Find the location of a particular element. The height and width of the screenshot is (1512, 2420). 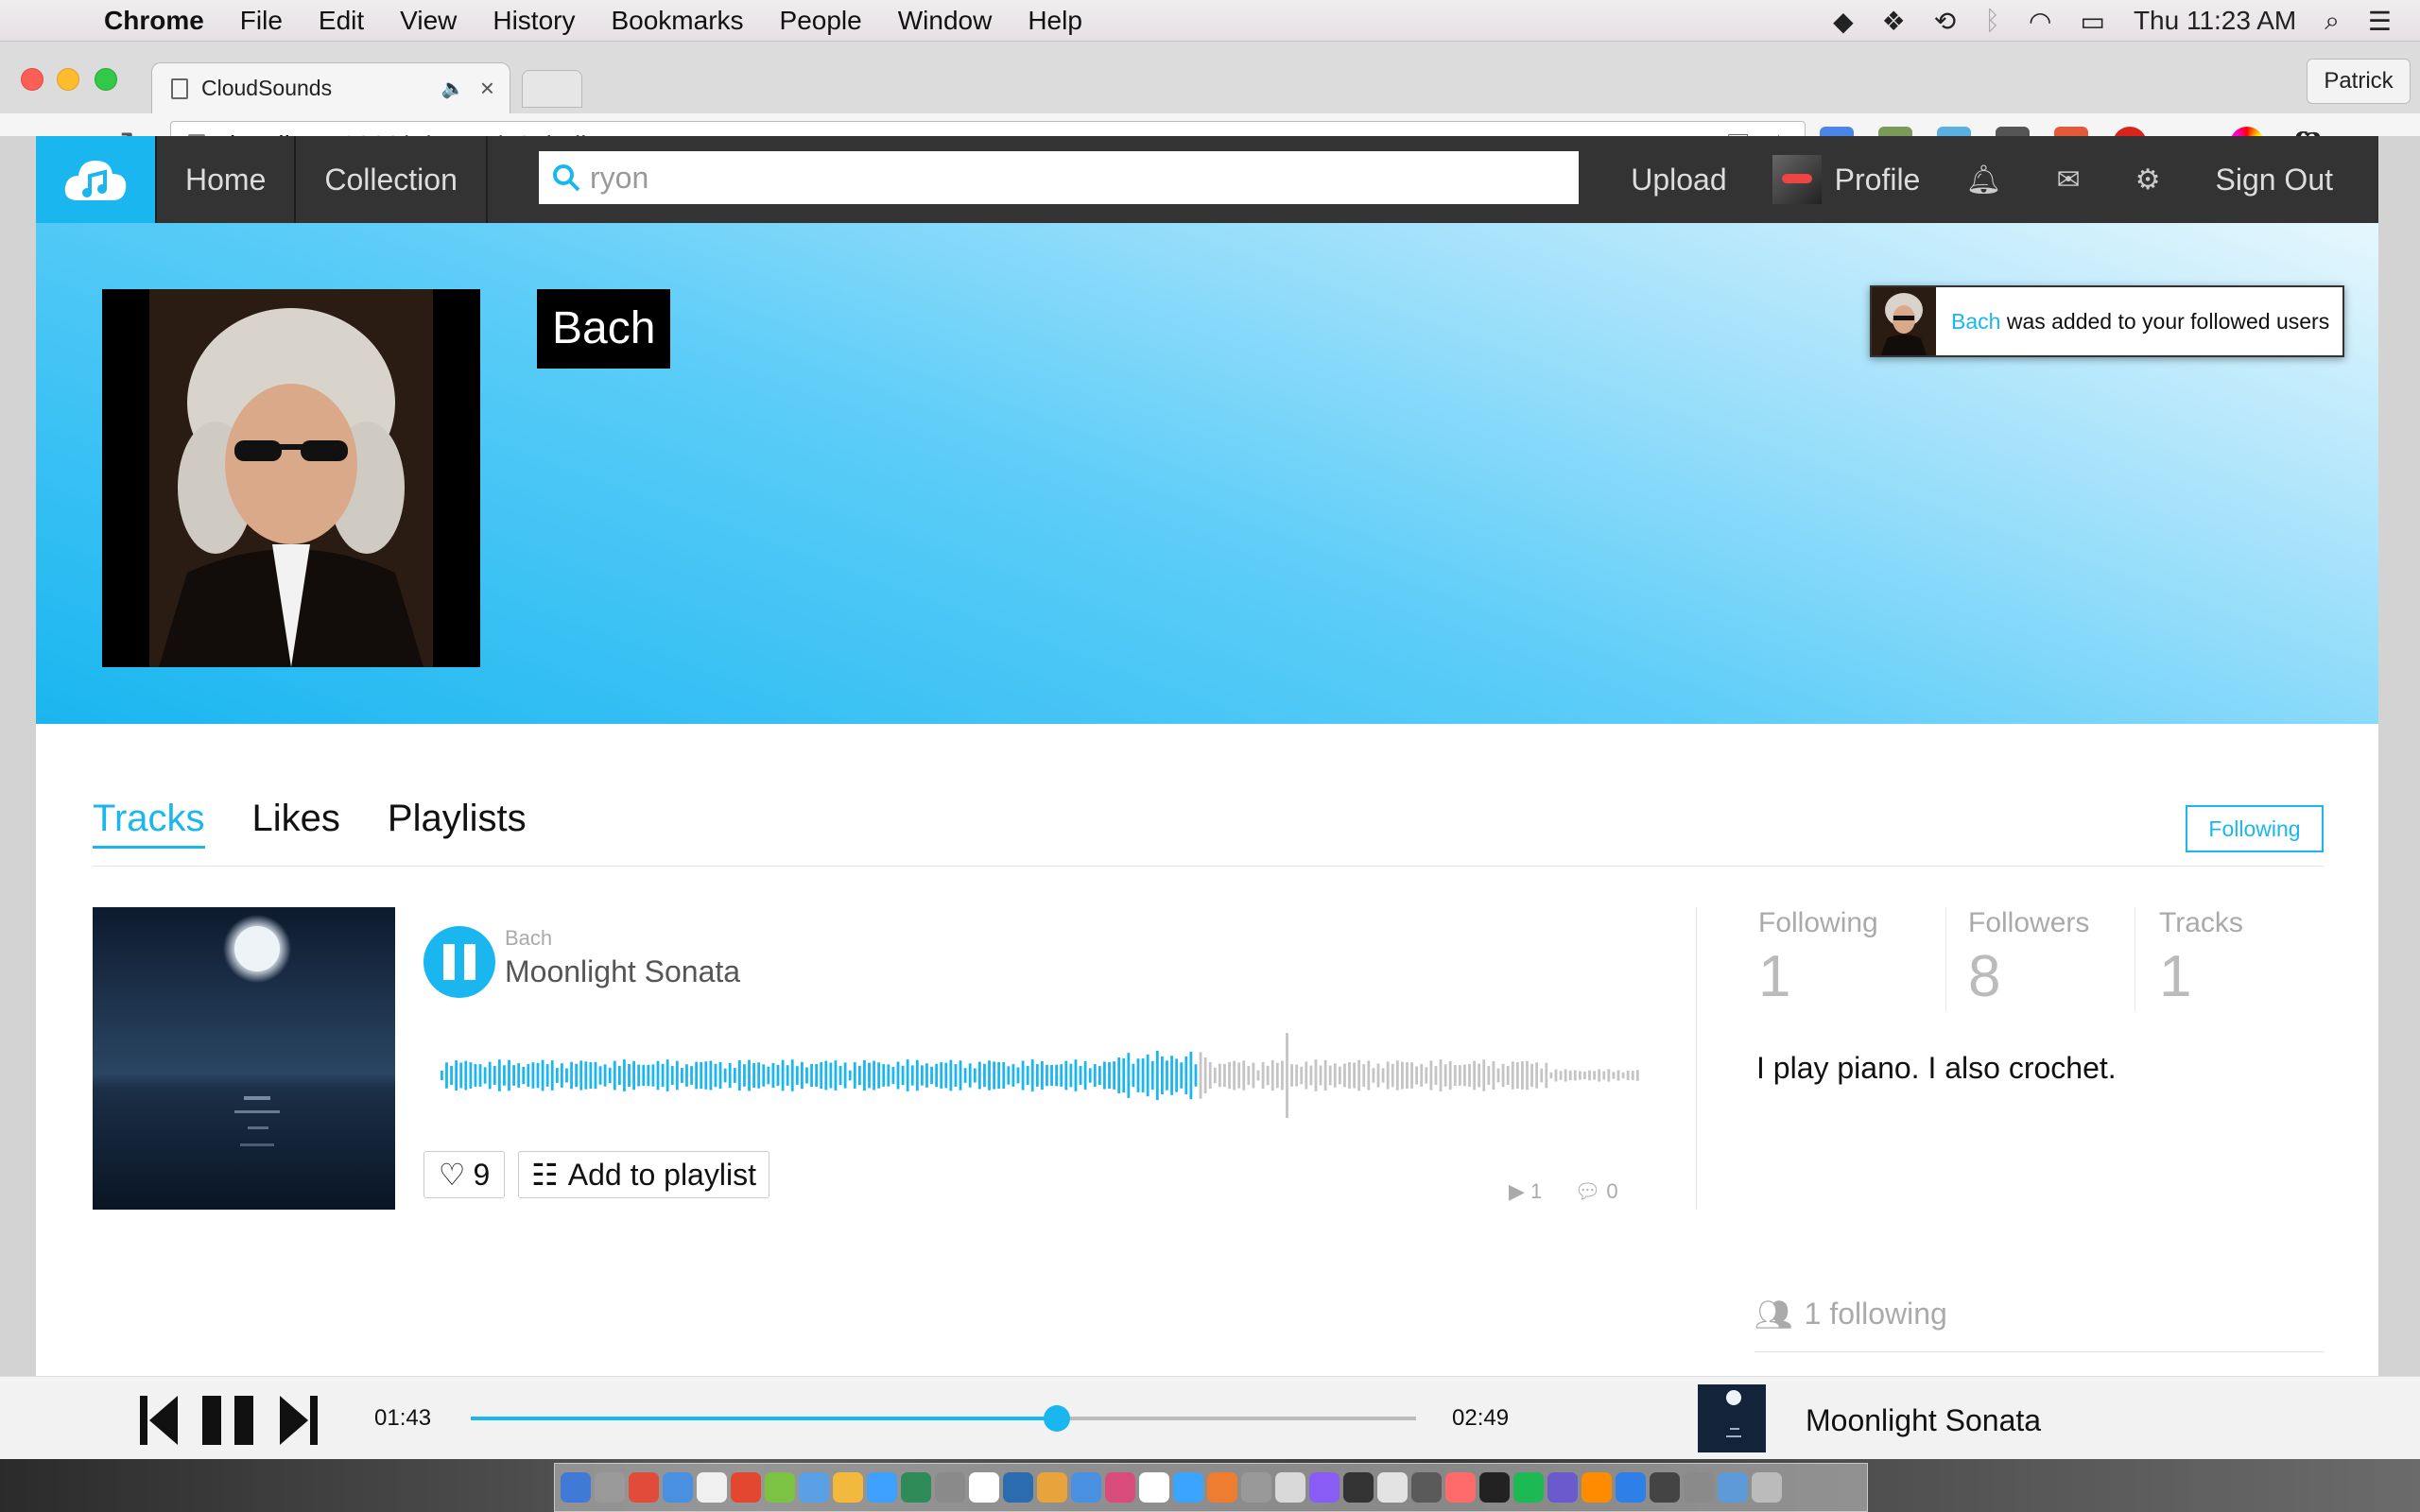

pause-button is located at coordinates (459, 962).